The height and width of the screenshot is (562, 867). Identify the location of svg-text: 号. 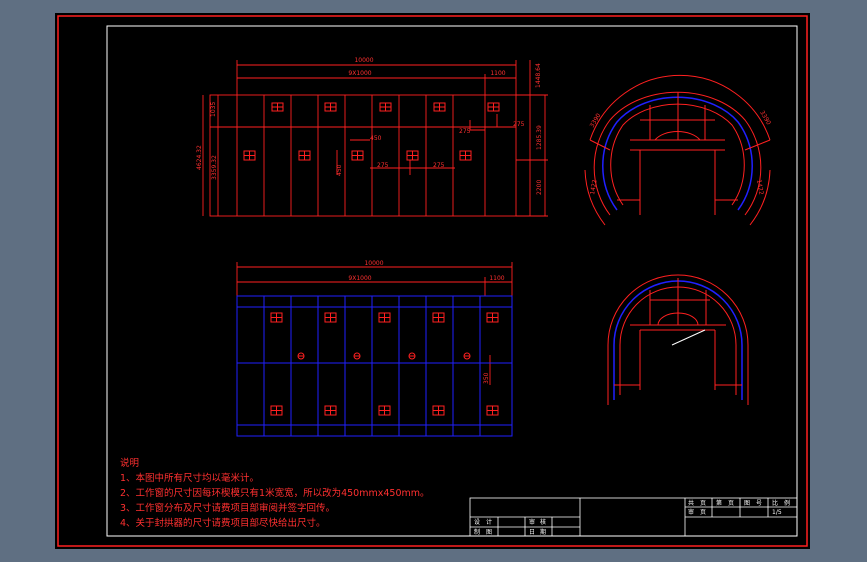
(759, 503).